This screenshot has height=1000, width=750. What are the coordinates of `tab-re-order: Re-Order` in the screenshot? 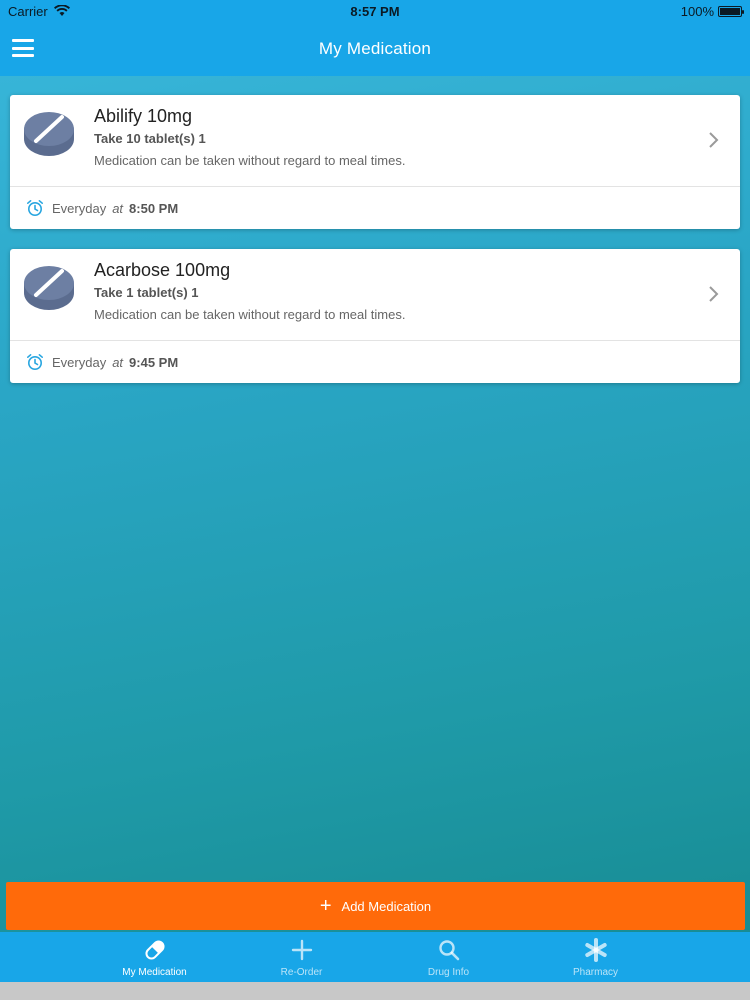 It's located at (301, 957).